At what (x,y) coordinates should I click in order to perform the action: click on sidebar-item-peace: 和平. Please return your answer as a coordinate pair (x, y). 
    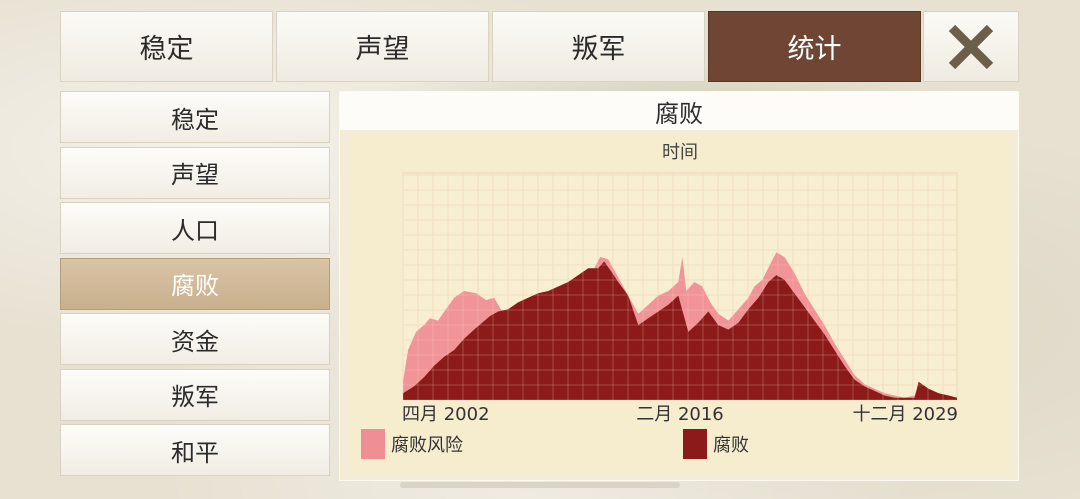
    Looking at the image, I should click on (195, 450).